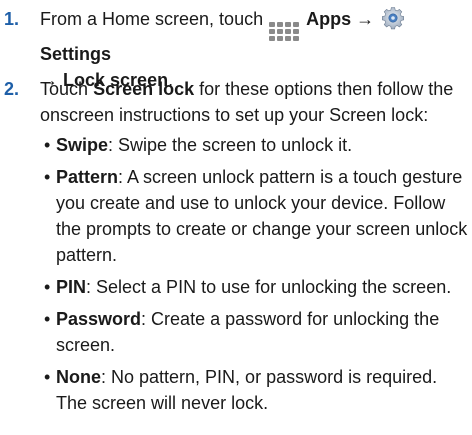  Describe the element at coordinates (230, 145) in the screenshot. I see `option-description: : Swipe the screen to unlock it.` at that location.